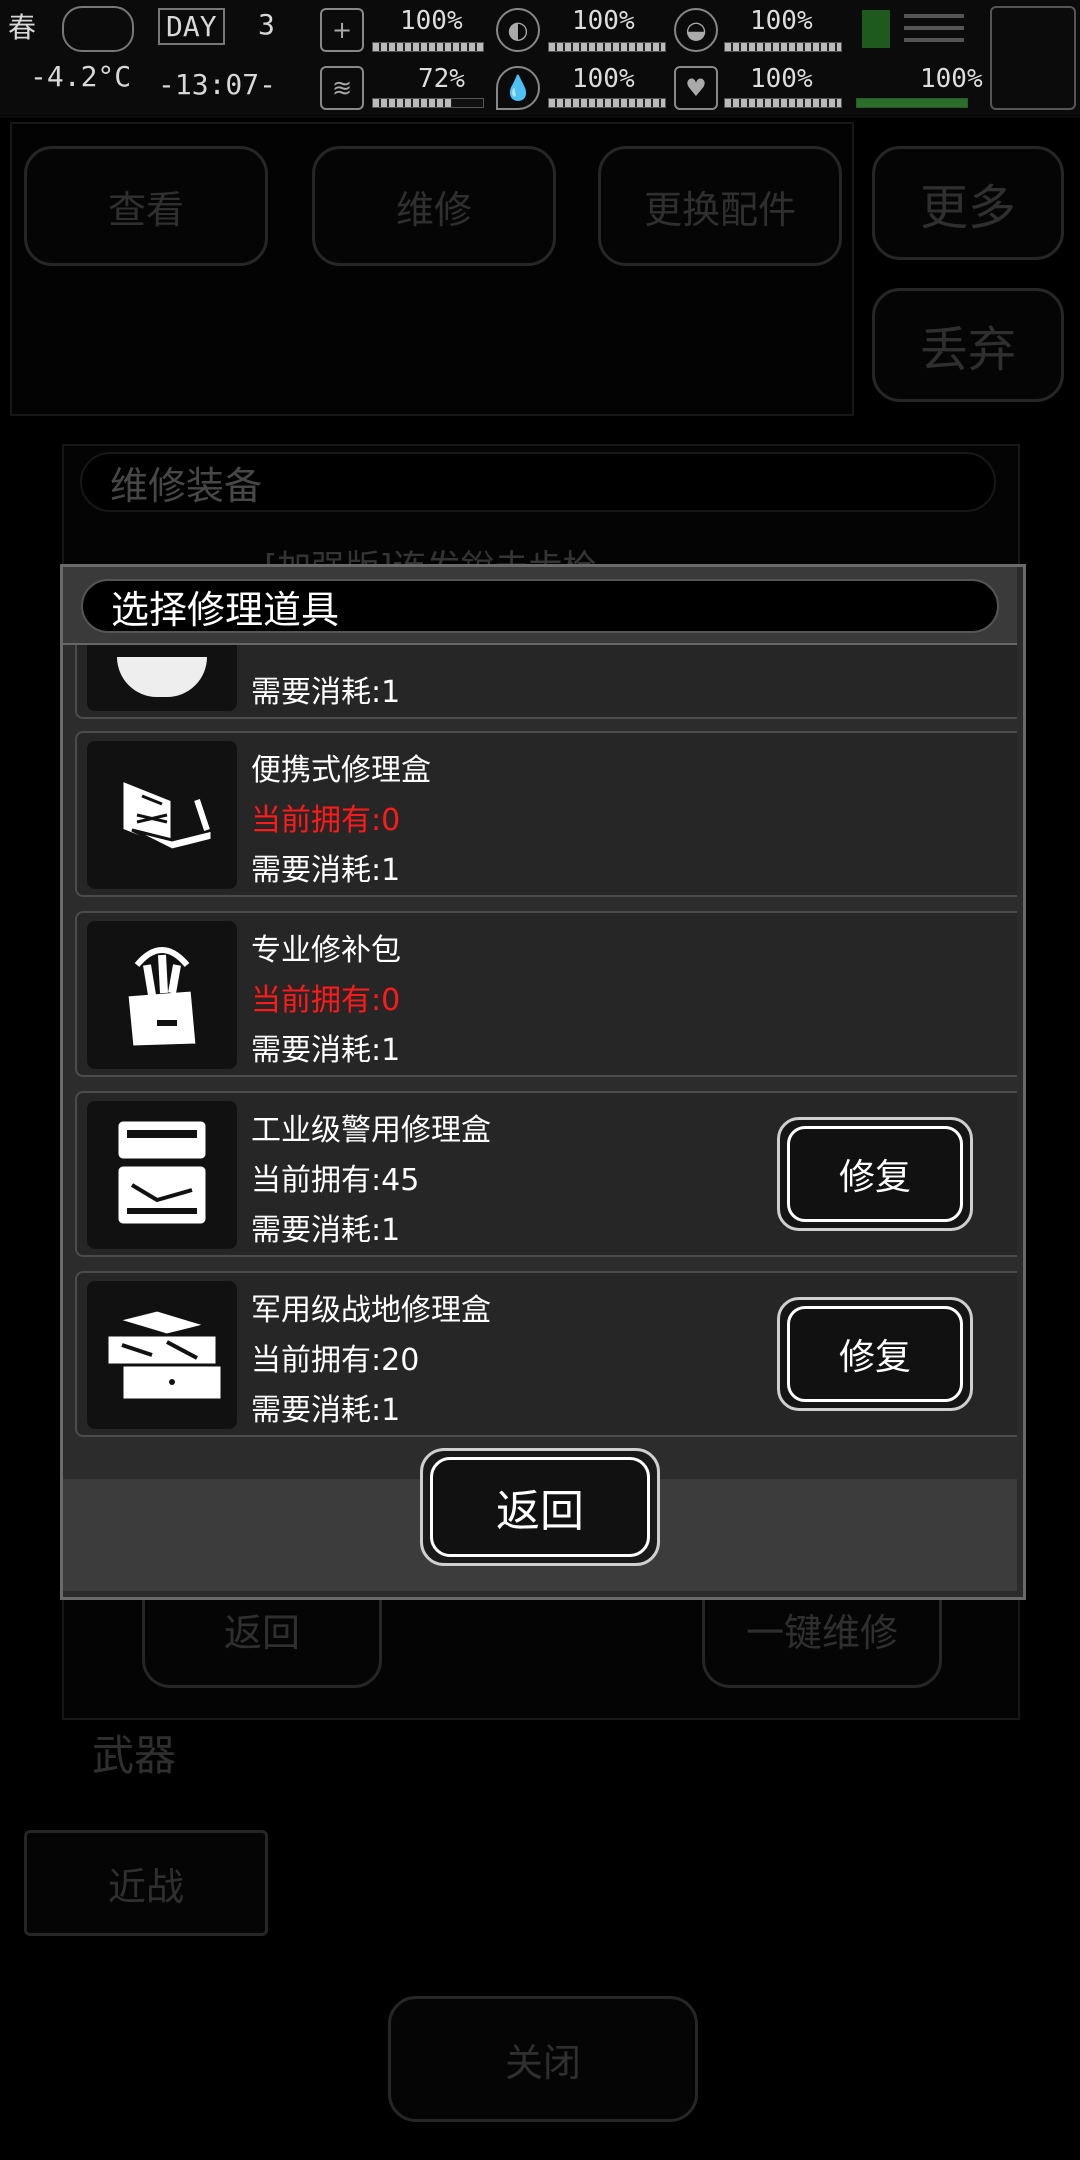 This screenshot has height=2160, width=1080. I want to click on stat-hunger-bar, so click(607, 47).